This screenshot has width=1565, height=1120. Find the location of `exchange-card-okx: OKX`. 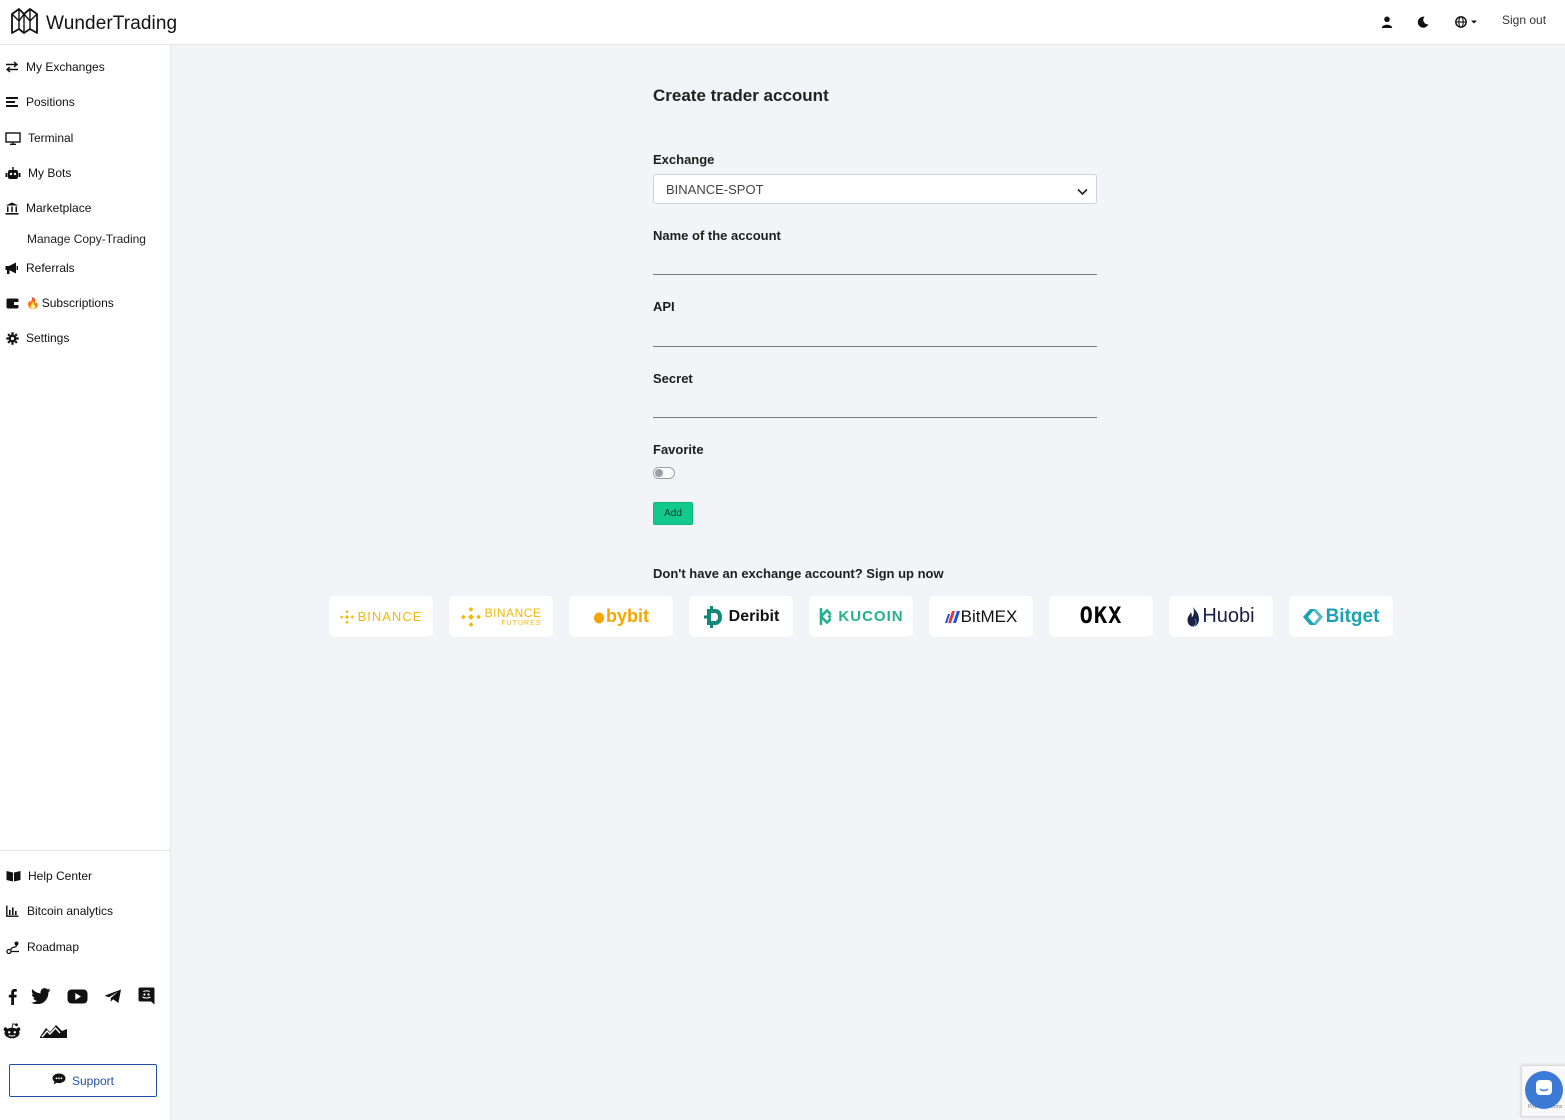

exchange-card-okx: OKX is located at coordinates (1101, 616).